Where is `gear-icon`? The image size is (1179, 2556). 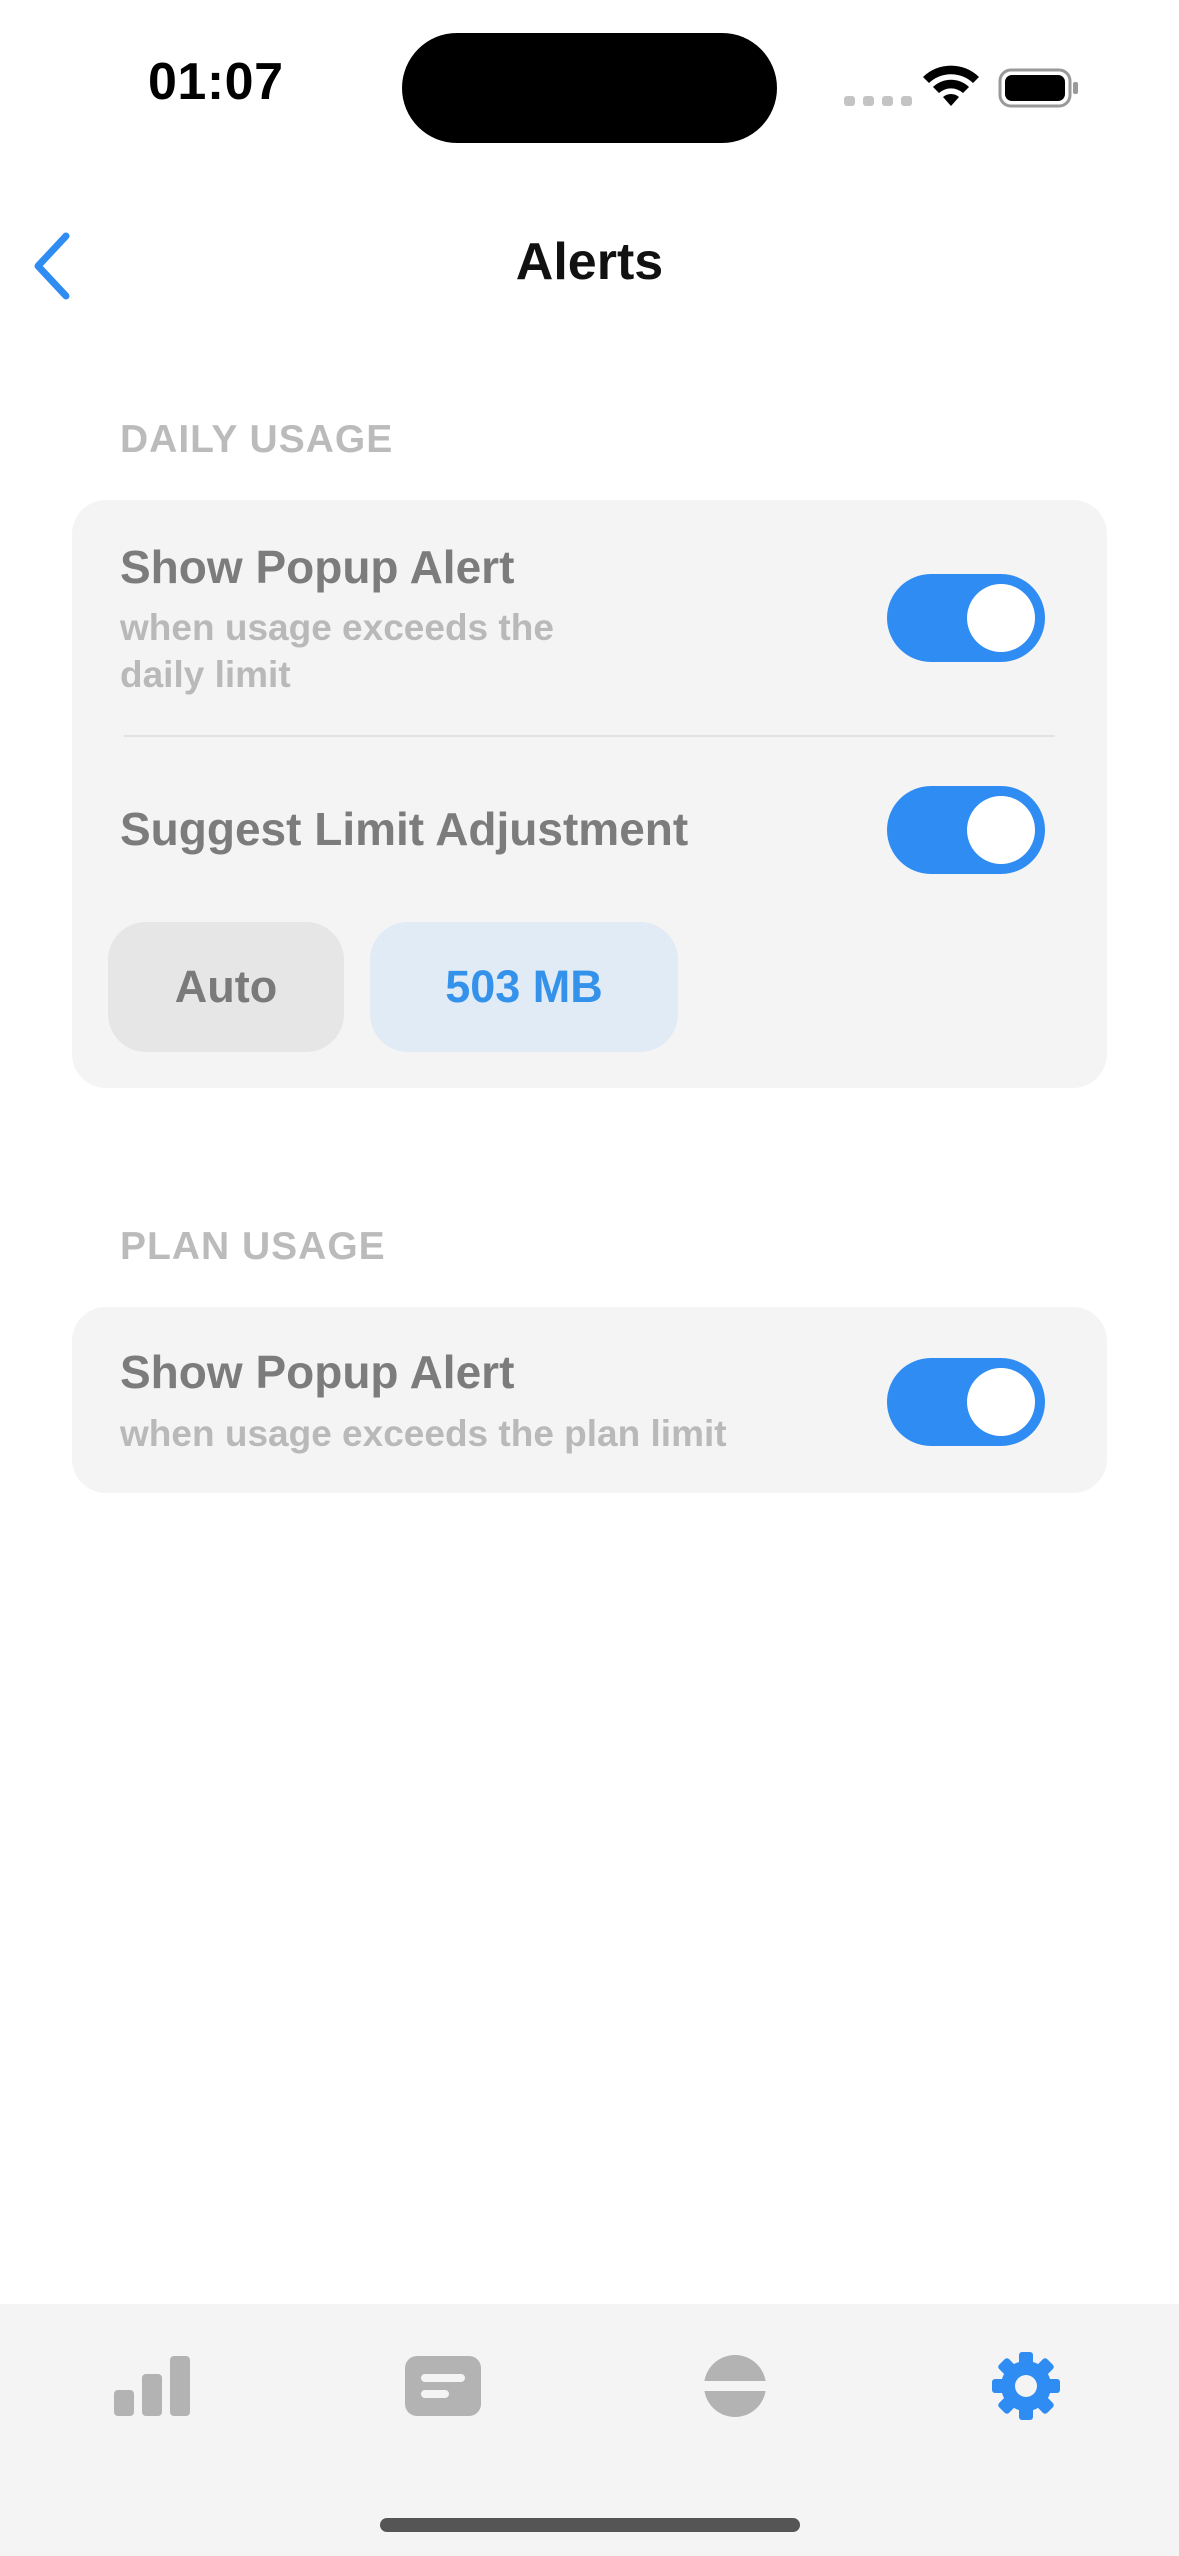
gear-icon is located at coordinates (1026, 2386).